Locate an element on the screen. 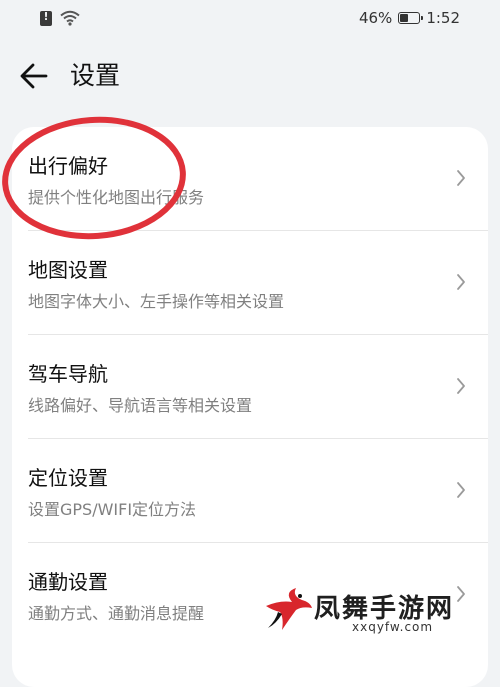 This screenshot has width=500, height=687. settings-item-title: 地图设置 is located at coordinates (68, 270).